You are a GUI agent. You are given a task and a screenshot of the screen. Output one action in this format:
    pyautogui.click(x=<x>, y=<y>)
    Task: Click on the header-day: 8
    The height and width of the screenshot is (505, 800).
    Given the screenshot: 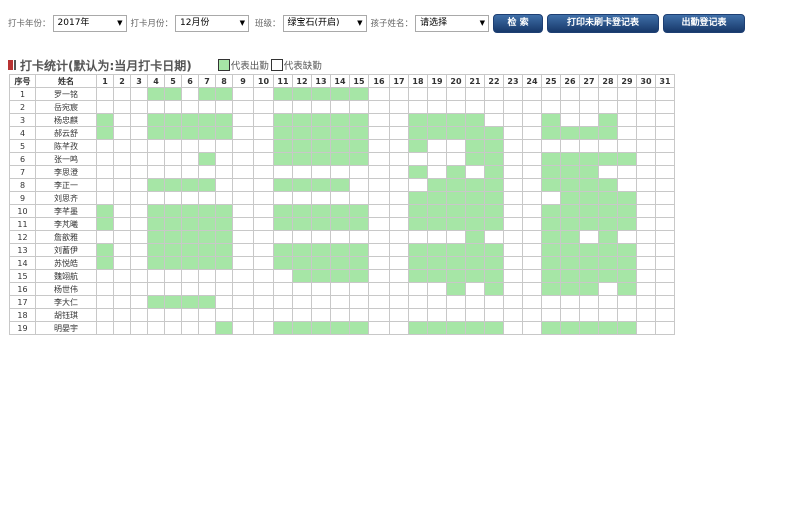 What is the action you would take?
    pyautogui.click(x=224, y=81)
    